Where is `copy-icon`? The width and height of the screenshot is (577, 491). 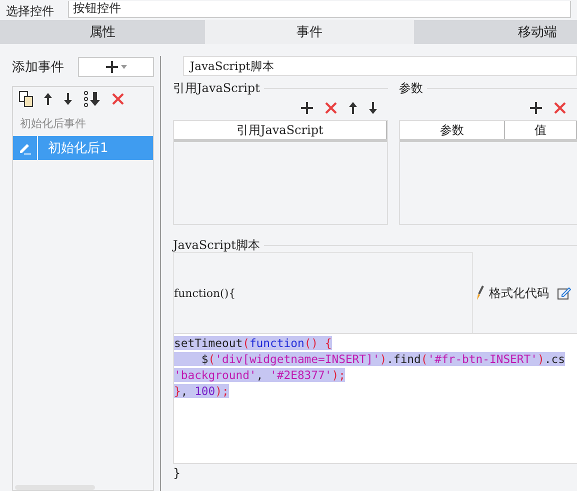
copy-icon is located at coordinates (26, 99).